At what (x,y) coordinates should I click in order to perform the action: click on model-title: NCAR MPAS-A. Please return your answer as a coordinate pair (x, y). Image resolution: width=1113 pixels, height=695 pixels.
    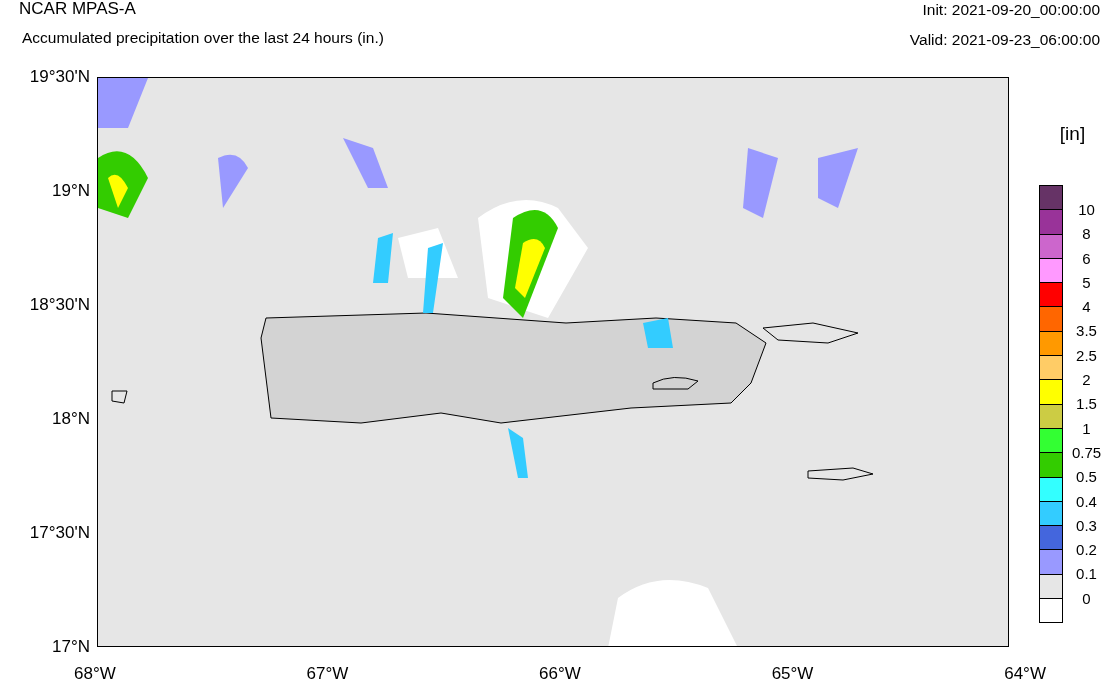
    Looking at the image, I should click on (78, 9).